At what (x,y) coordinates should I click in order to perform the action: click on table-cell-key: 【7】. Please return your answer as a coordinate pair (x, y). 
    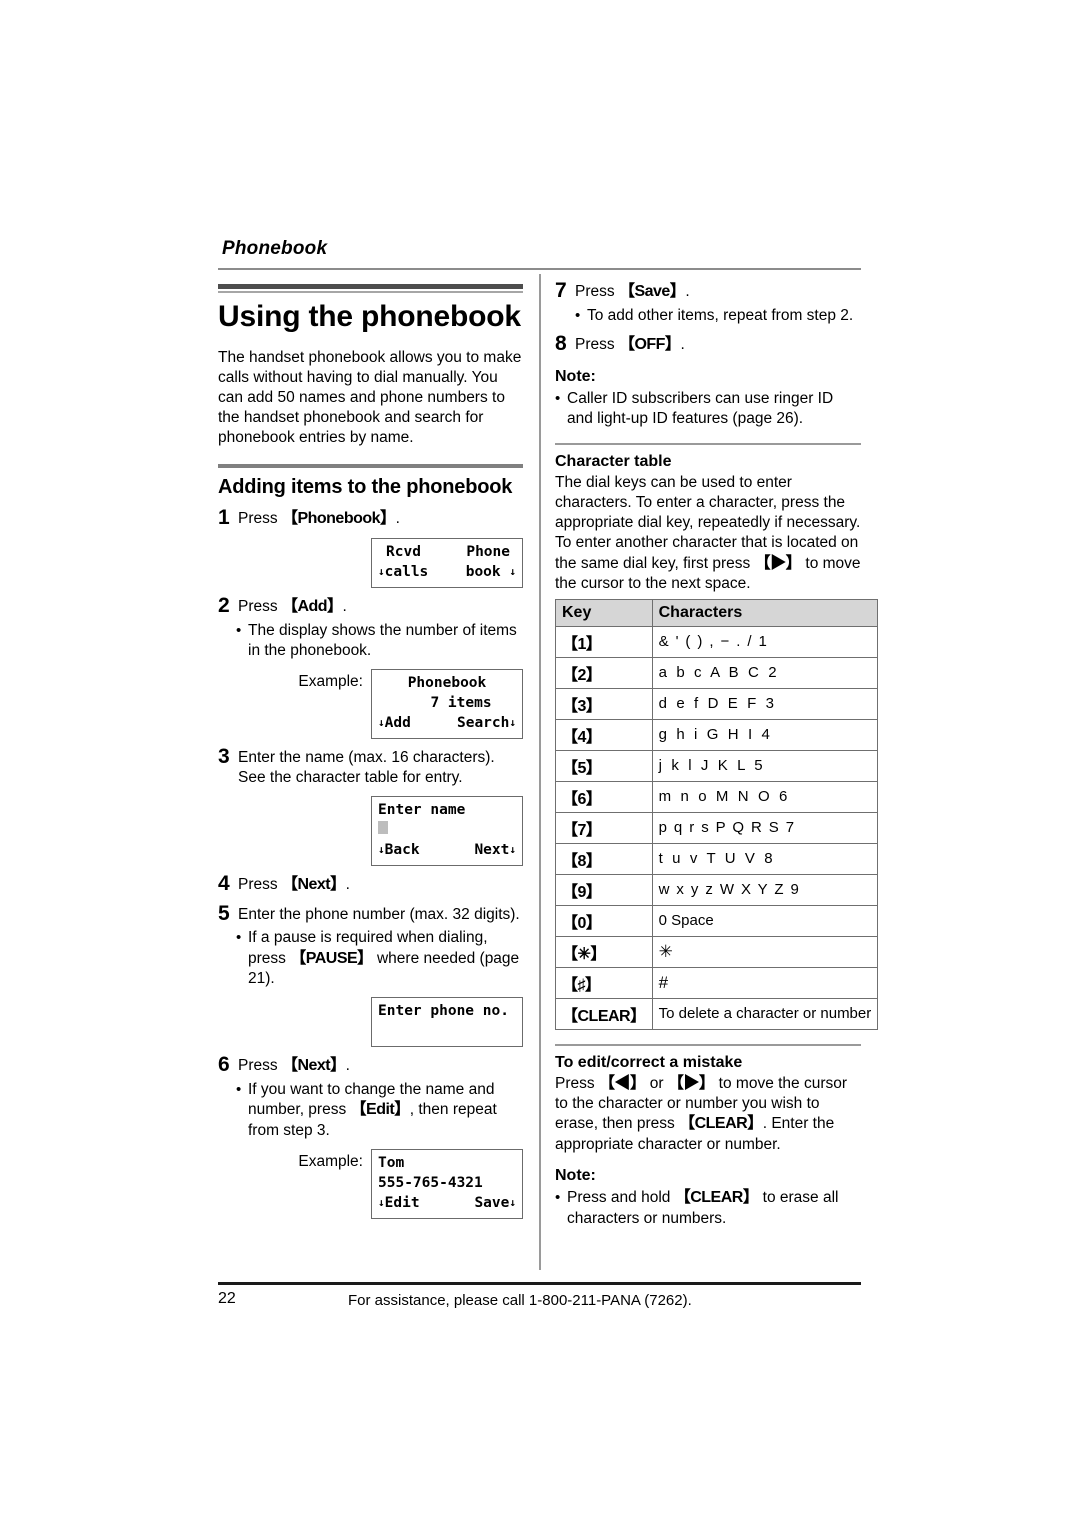
    Looking at the image, I should click on (604, 827).